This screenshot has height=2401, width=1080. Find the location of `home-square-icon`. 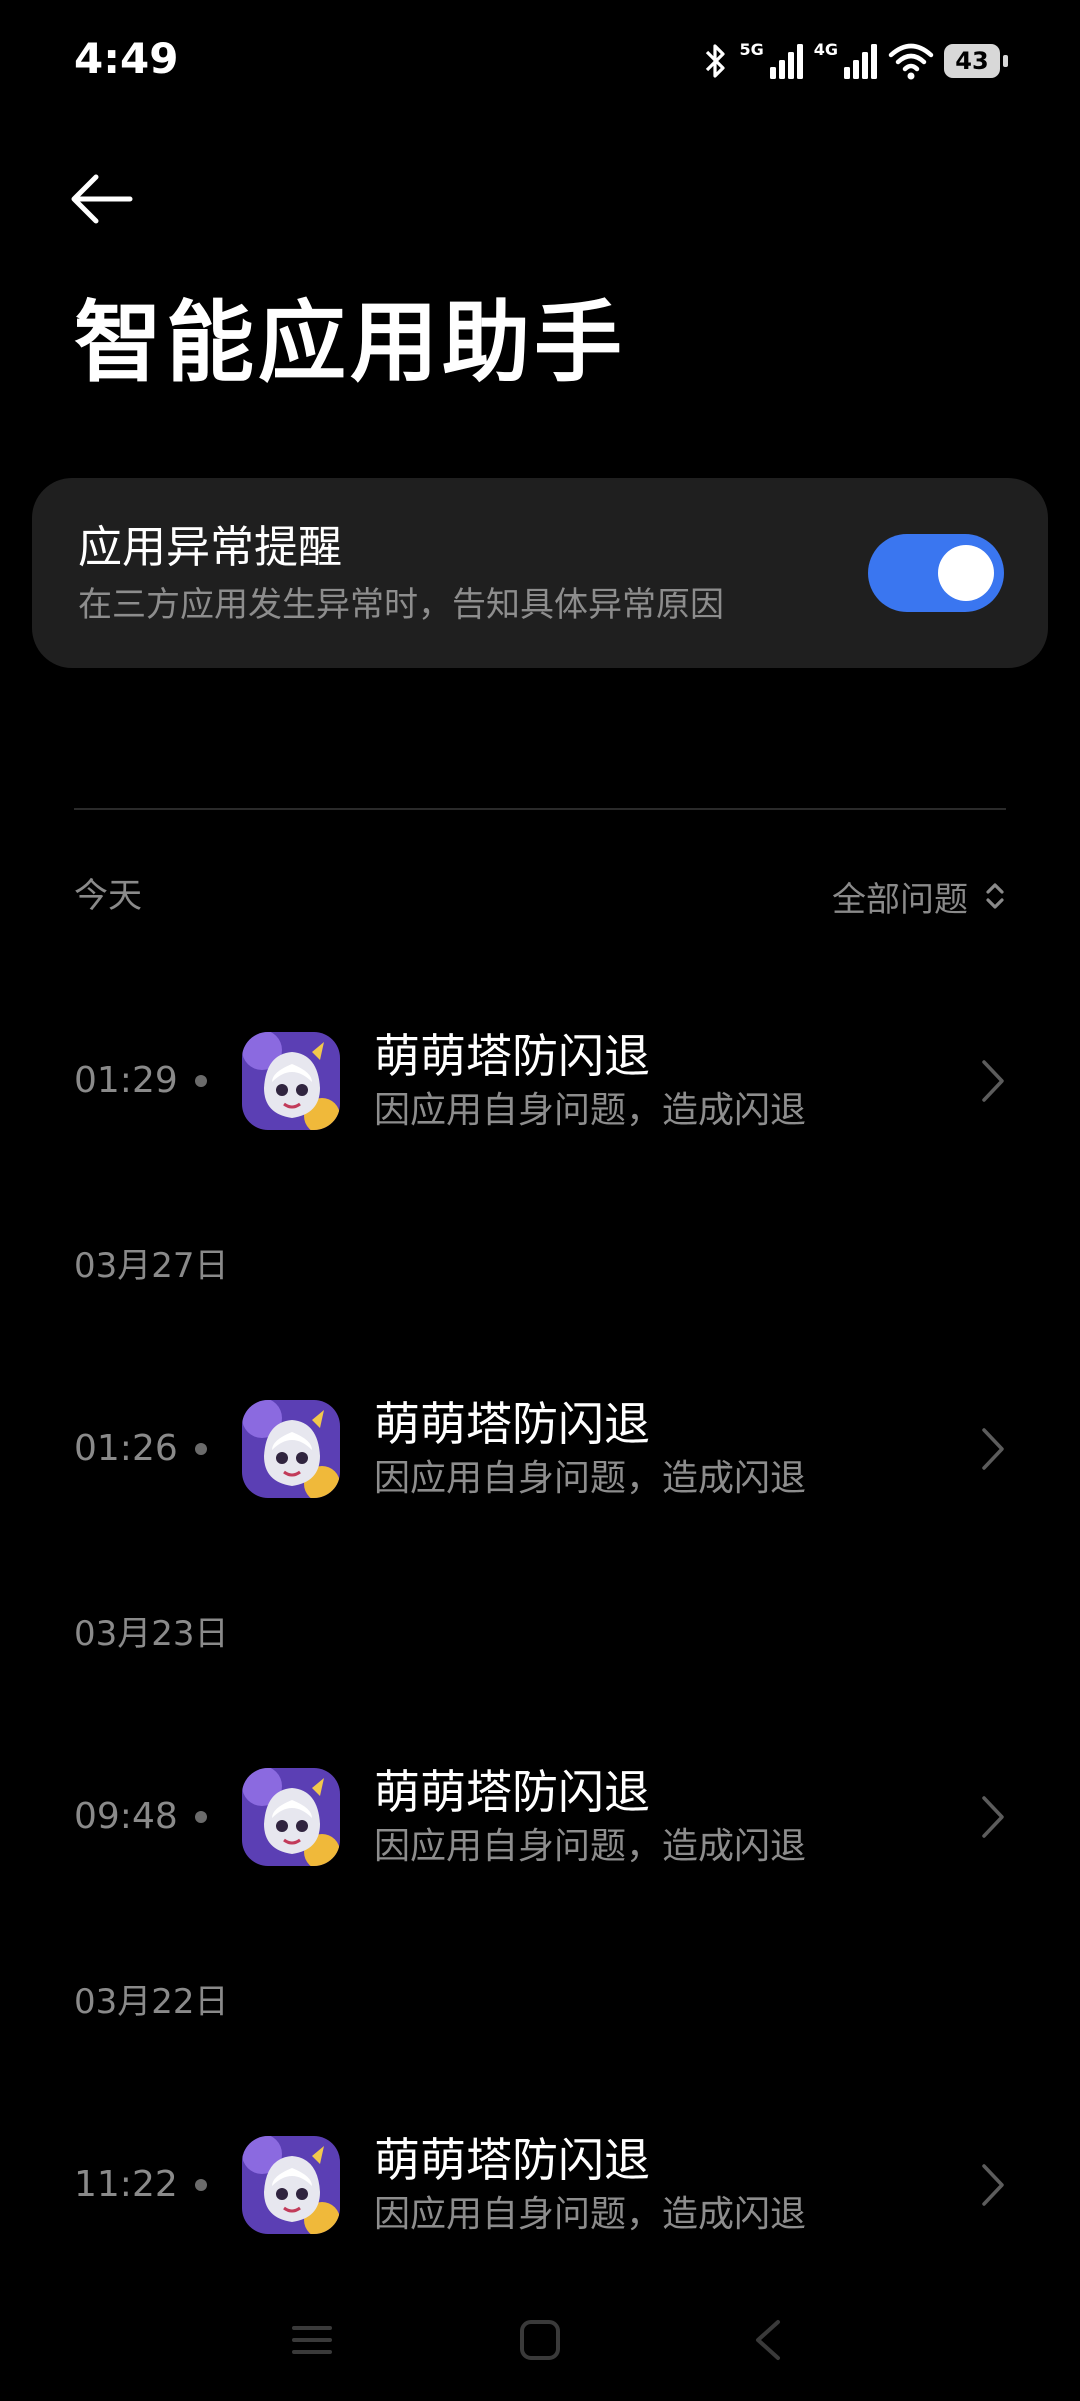

home-square-icon is located at coordinates (540, 2340).